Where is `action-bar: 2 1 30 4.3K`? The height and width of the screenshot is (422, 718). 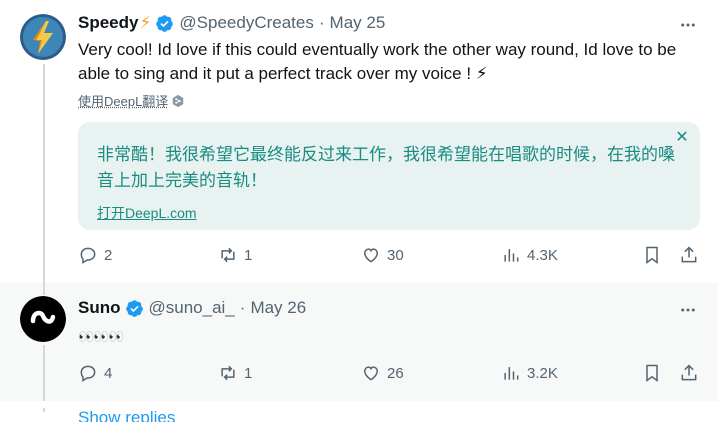 action-bar: 2 1 30 4.3K is located at coordinates (389, 257).